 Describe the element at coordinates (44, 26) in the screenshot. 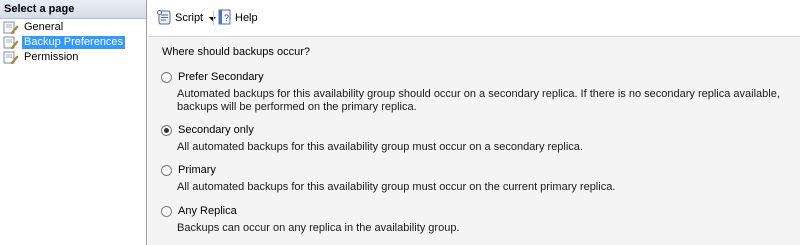

I see `sidebar-item-label: General` at that location.